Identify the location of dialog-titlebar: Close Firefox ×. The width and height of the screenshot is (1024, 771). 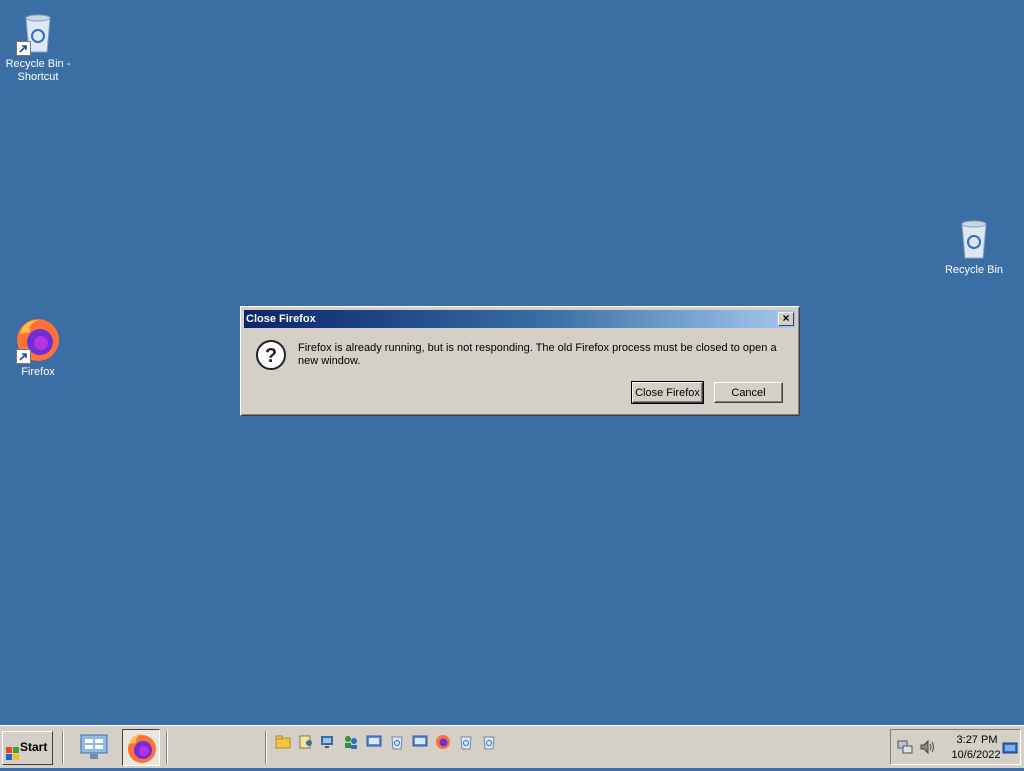
(520, 319).